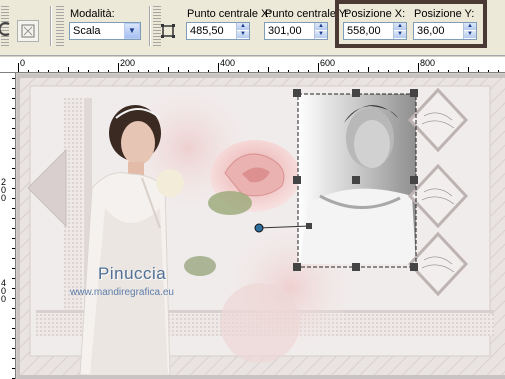 The width and height of the screenshot is (505, 379). What do you see at coordinates (207, 31) in the screenshot?
I see `center-x-value: 485,50` at bounding box center [207, 31].